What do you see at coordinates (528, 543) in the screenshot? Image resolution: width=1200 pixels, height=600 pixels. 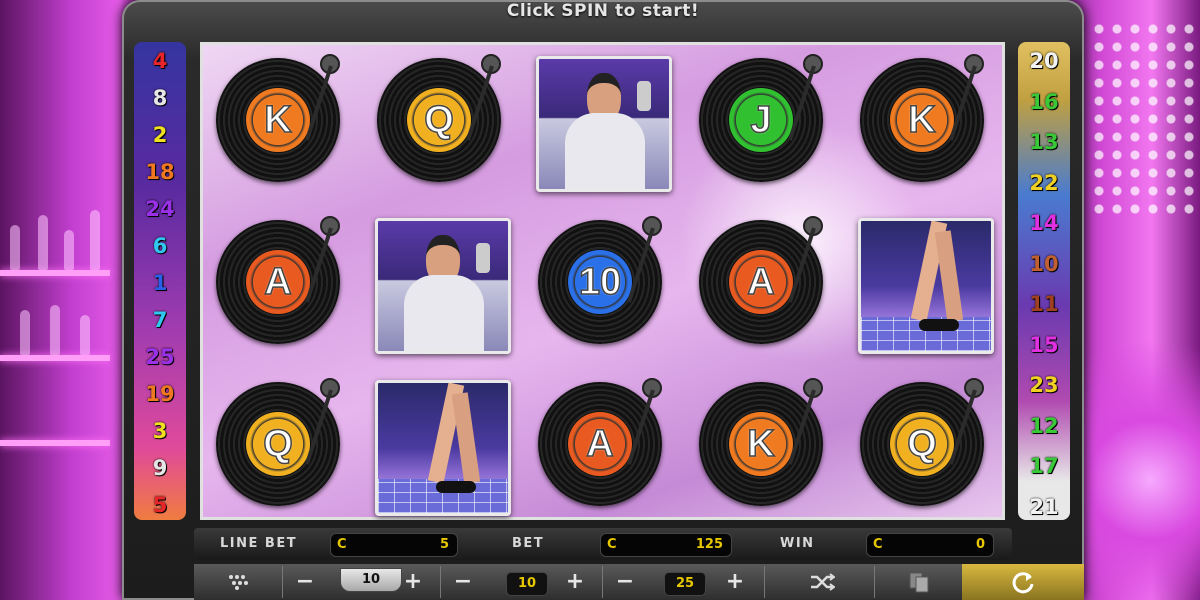 I see `bet-label: BET` at bounding box center [528, 543].